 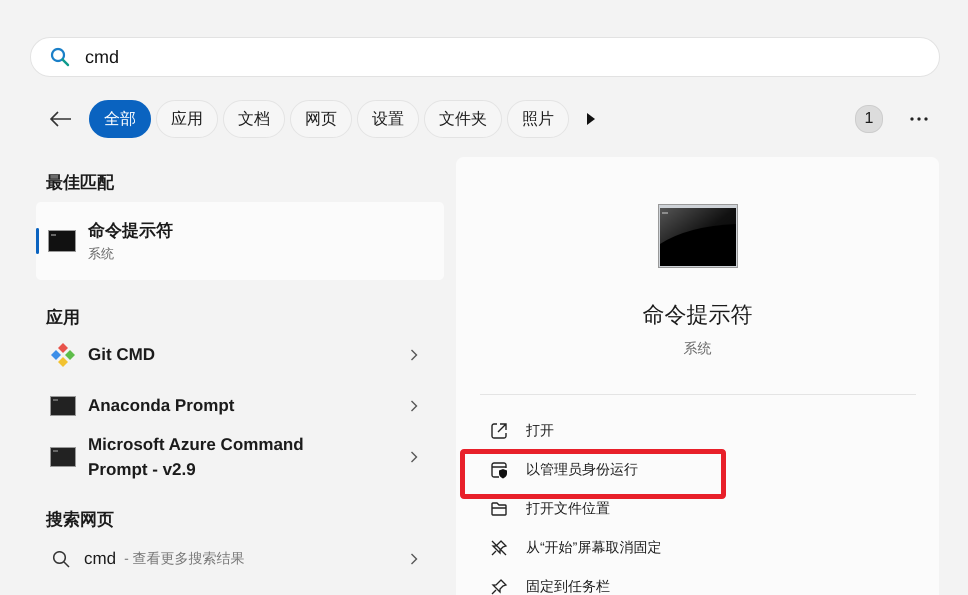 What do you see at coordinates (697, 315) in the screenshot?
I see `app-title: 命令提示符` at bounding box center [697, 315].